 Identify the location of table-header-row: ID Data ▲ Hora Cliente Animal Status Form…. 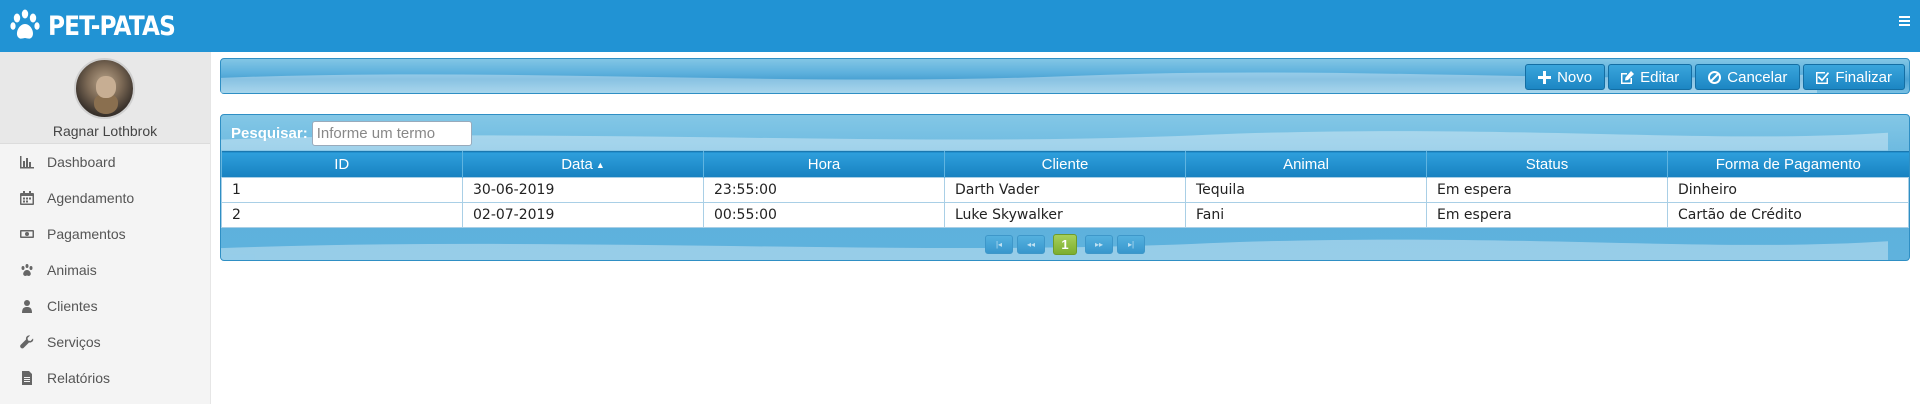
(1065, 164).